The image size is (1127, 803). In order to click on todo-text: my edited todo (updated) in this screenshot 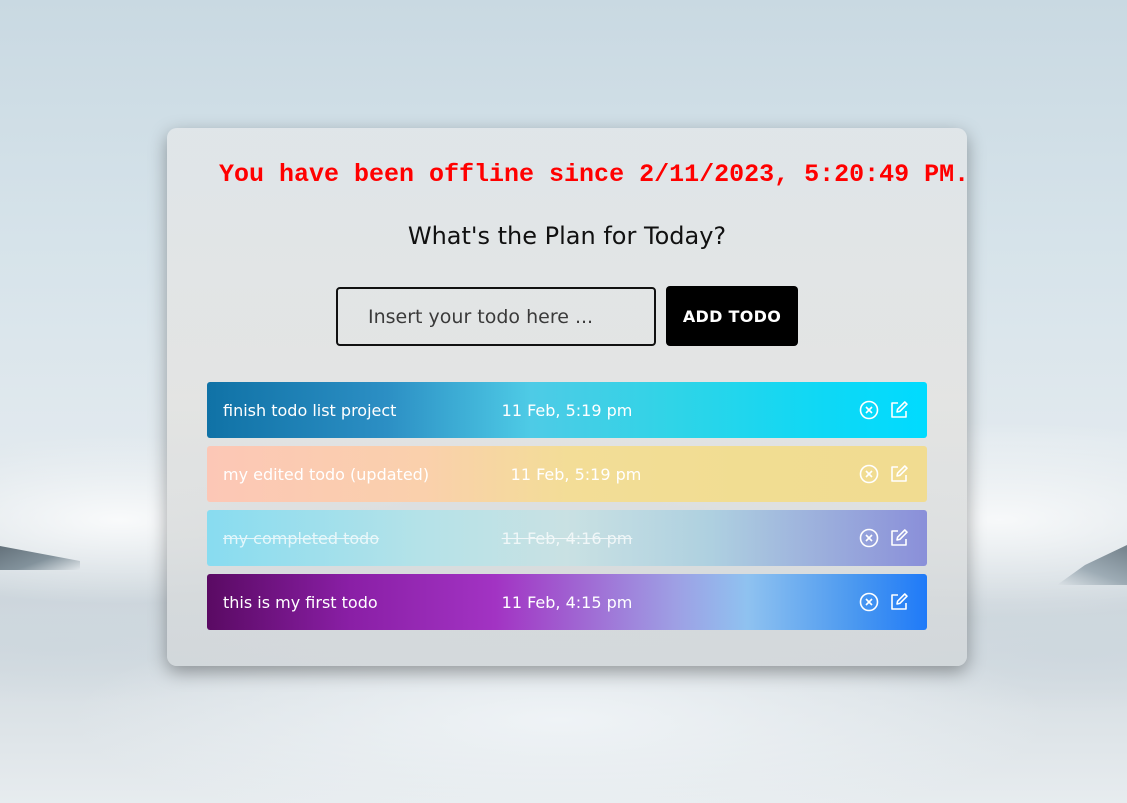, I will do `click(326, 474)`.